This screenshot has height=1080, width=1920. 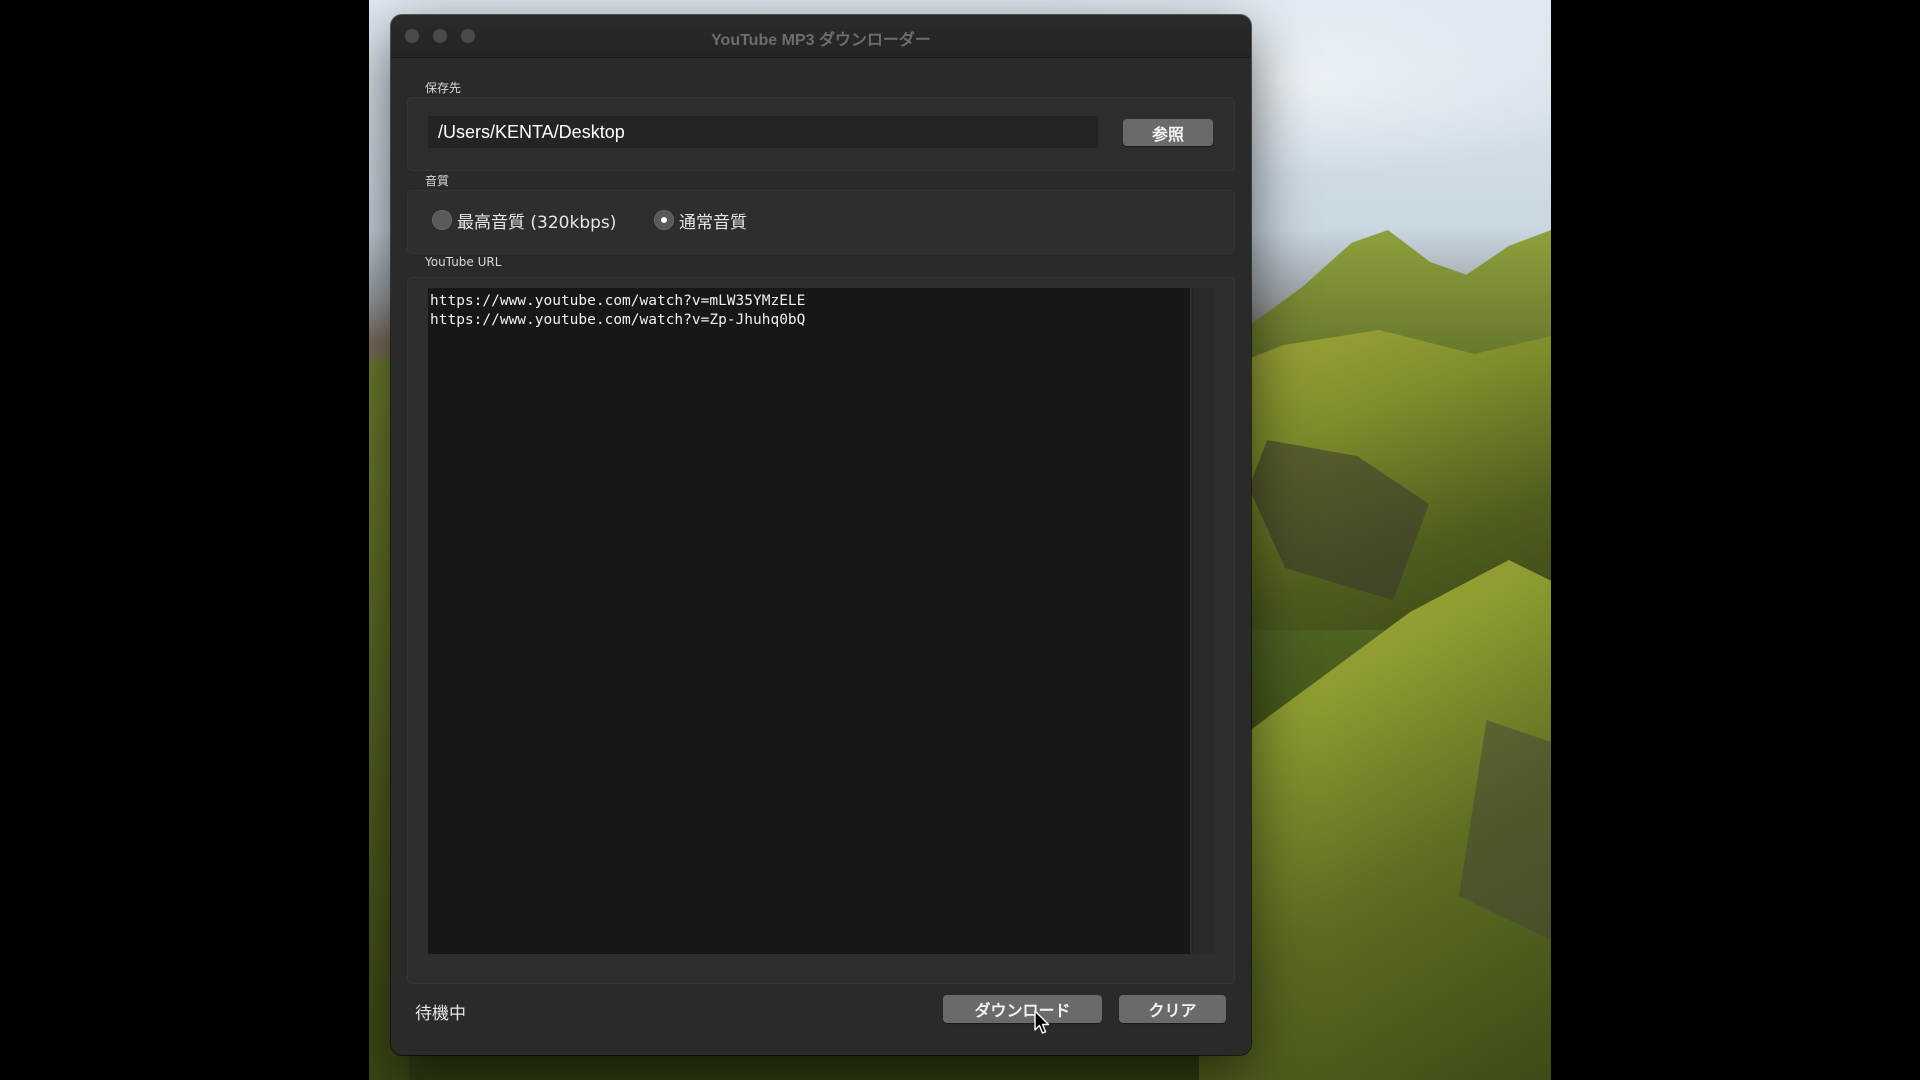 I want to click on radio-option-normal-quality: 通常音質, so click(x=700, y=220).